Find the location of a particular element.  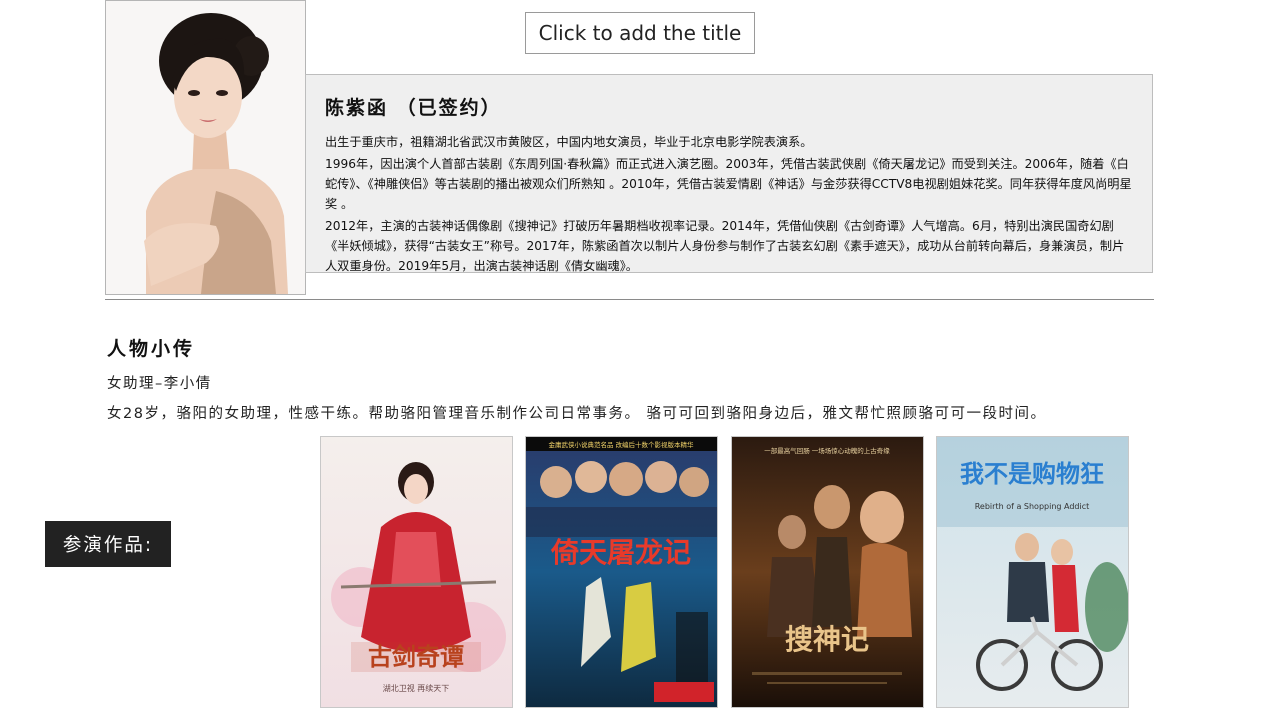

profile-paragraph: 出生于重庆市，祖籍湖北省武汉市黄陂区，中国内地女演员，毕业于北京电影学院表演系。 is located at coordinates (569, 142).